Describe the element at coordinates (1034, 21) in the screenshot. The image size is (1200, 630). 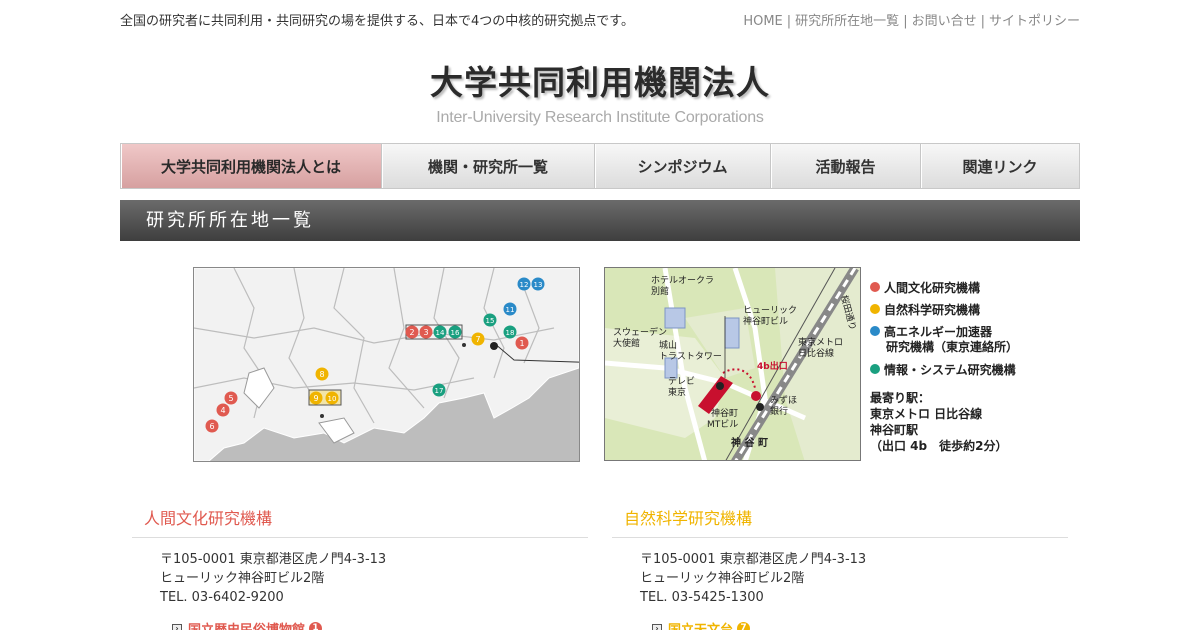
I see `util-link-policy: サイトポリシー` at that location.